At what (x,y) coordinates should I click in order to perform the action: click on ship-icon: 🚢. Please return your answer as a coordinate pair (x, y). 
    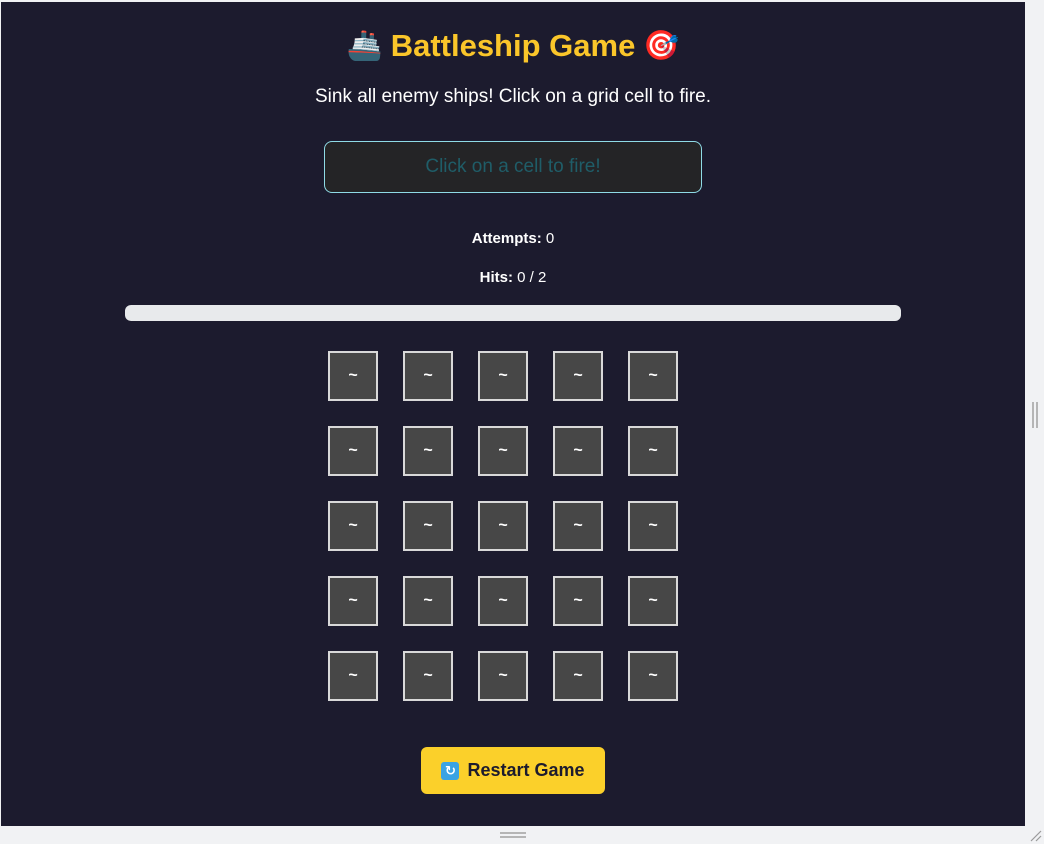
    Looking at the image, I should click on (364, 45).